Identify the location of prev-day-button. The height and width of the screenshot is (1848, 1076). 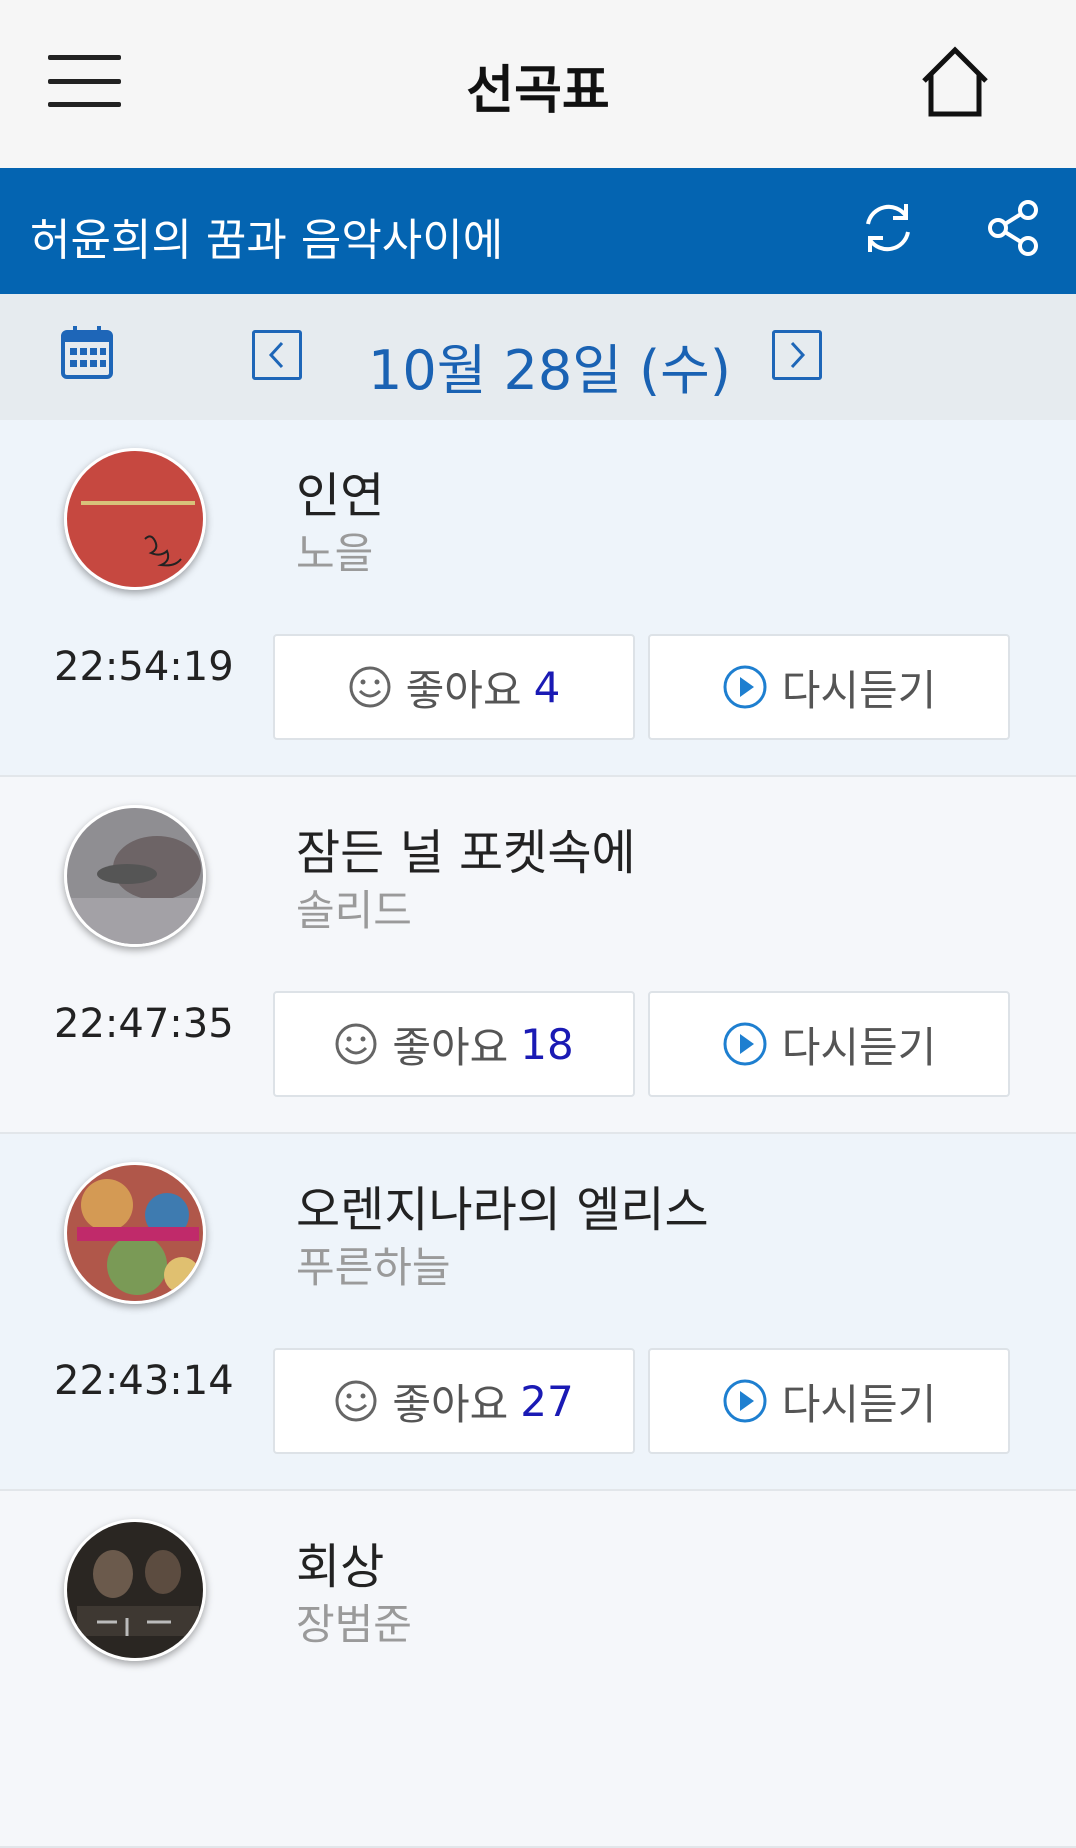
(277, 355).